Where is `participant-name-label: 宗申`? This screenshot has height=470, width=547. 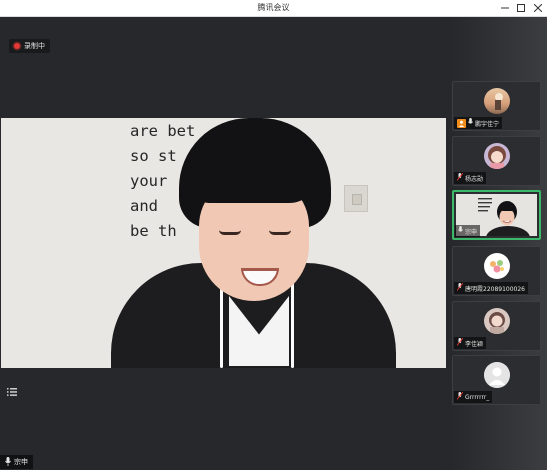
participant-name-label: 宗申 is located at coordinates (468, 231).